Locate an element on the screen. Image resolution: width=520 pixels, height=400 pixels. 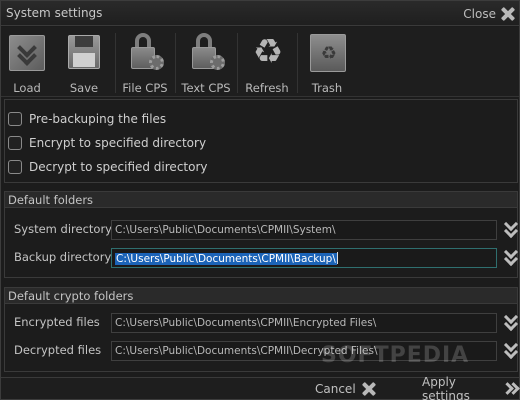
default-folders-header: Default folders is located at coordinates (261, 199).